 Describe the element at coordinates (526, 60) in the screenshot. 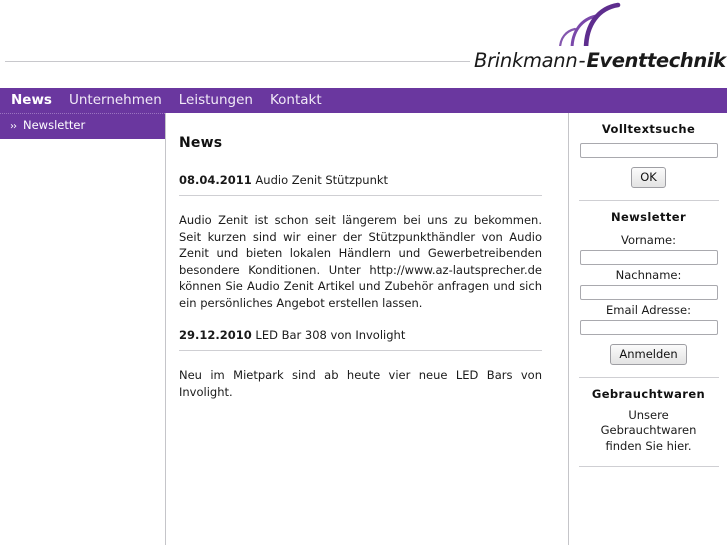

I see `logo-brand-text: Brinkmann` at that location.